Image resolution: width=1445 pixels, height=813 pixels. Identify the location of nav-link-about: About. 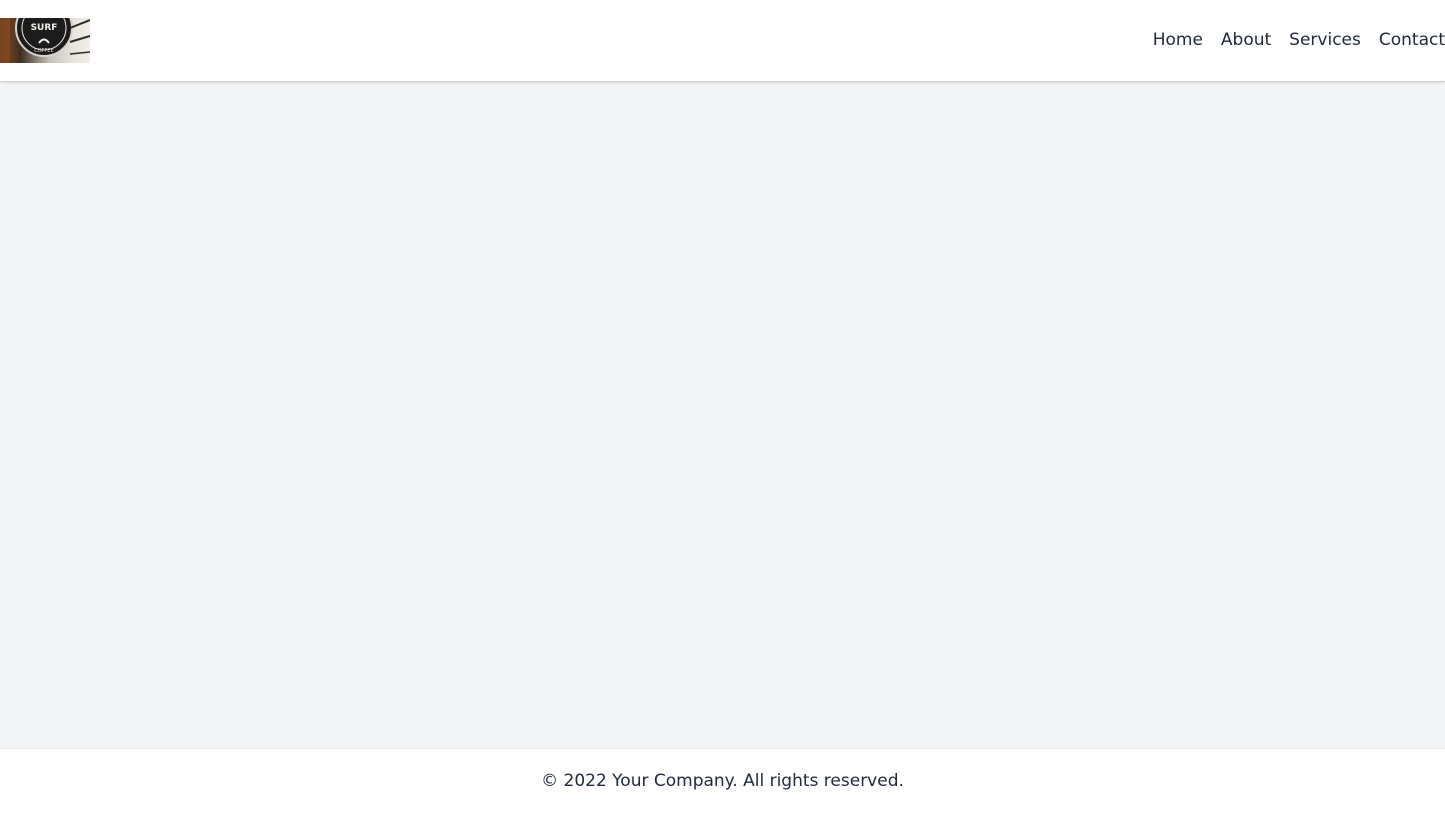
(1246, 40).